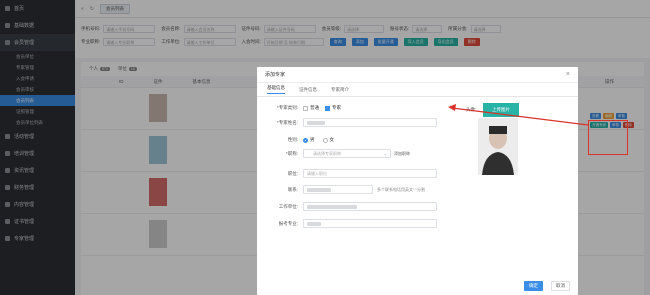 Image resolution: width=650 pixels, height=295 pixels. What do you see at coordinates (518, 115) in the screenshot?
I see `annotation-arrow` at bounding box center [518, 115].